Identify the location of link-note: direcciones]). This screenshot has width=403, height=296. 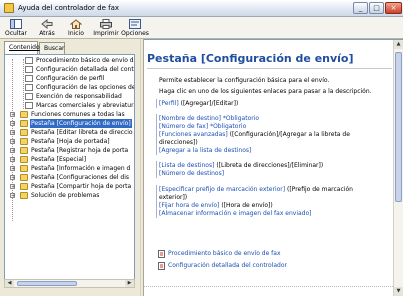
(178, 142).